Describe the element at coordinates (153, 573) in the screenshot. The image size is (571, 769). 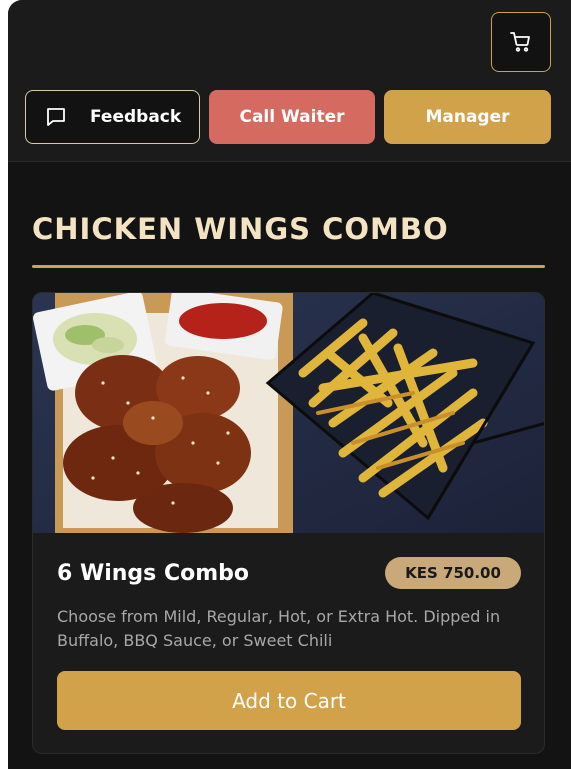
I see `item-name: 6 Wings Combo` at that location.